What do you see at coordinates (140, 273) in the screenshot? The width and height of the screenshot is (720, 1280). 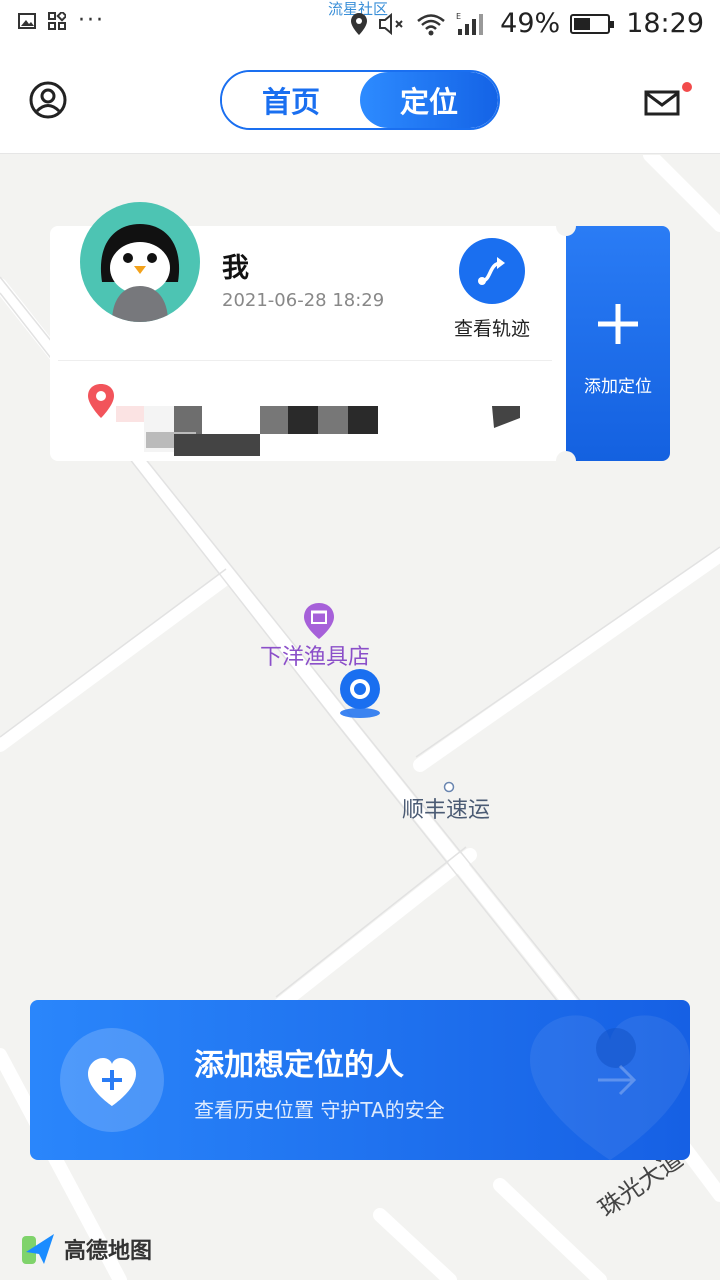 I see `penguin-avatar-icon` at bounding box center [140, 273].